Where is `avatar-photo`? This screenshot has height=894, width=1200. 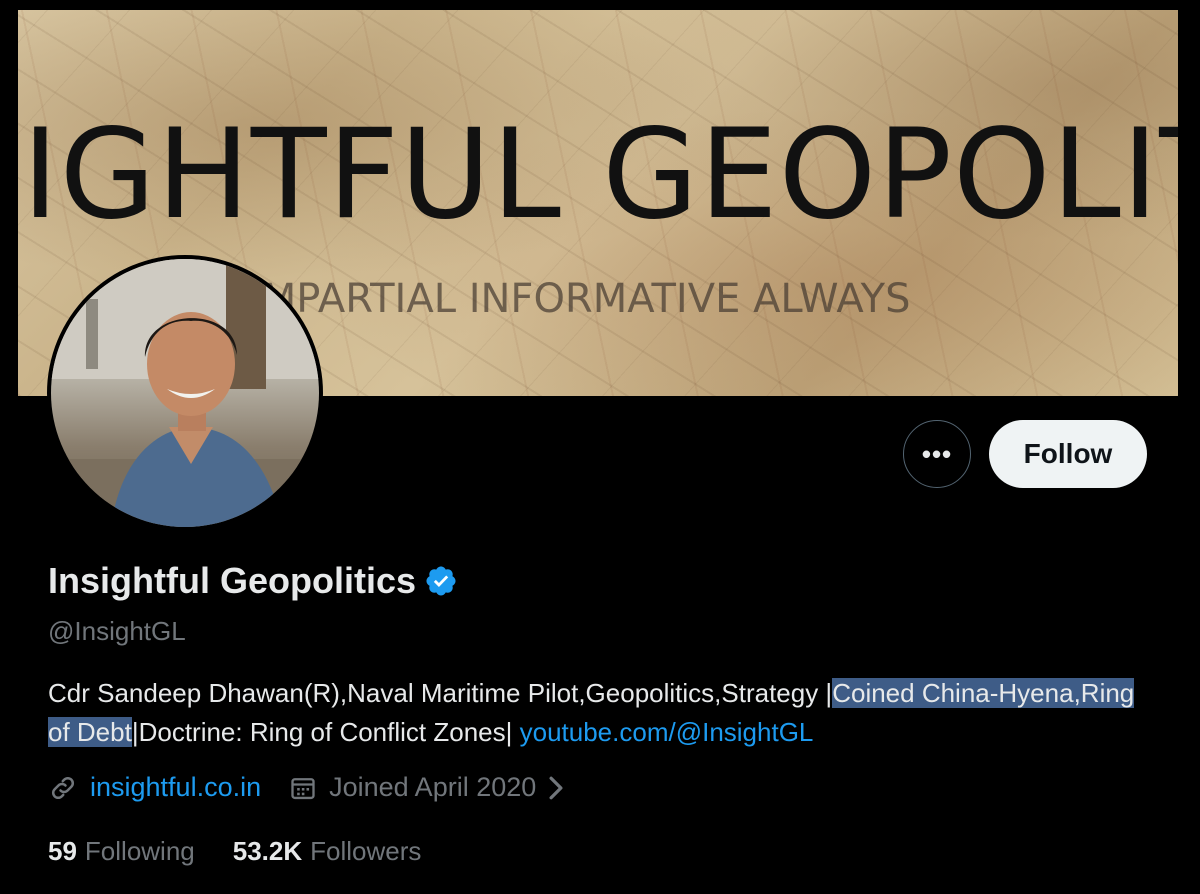 avatar-photo is located at coordinates (185, 393).